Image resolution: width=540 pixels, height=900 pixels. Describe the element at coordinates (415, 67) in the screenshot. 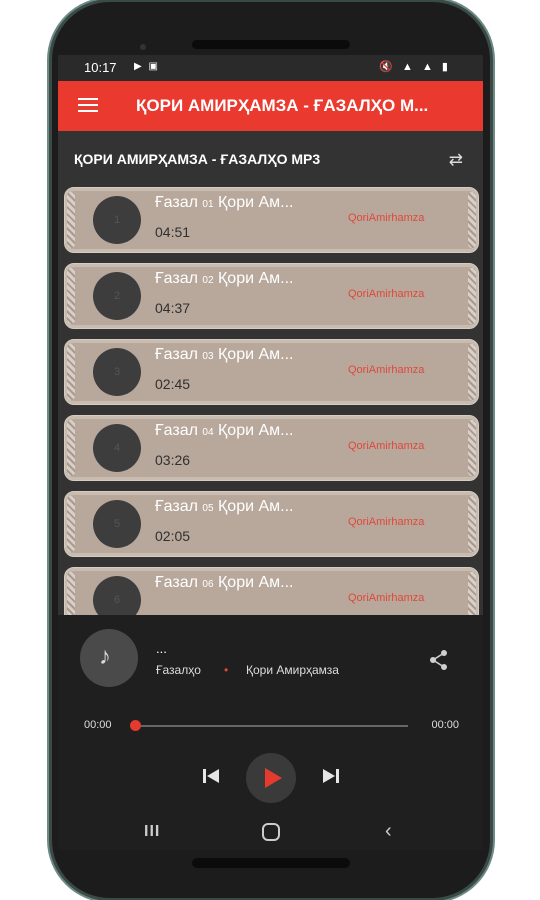

I see `status-system-icons: 🔇 ▲ ▲ ▮` at that location.